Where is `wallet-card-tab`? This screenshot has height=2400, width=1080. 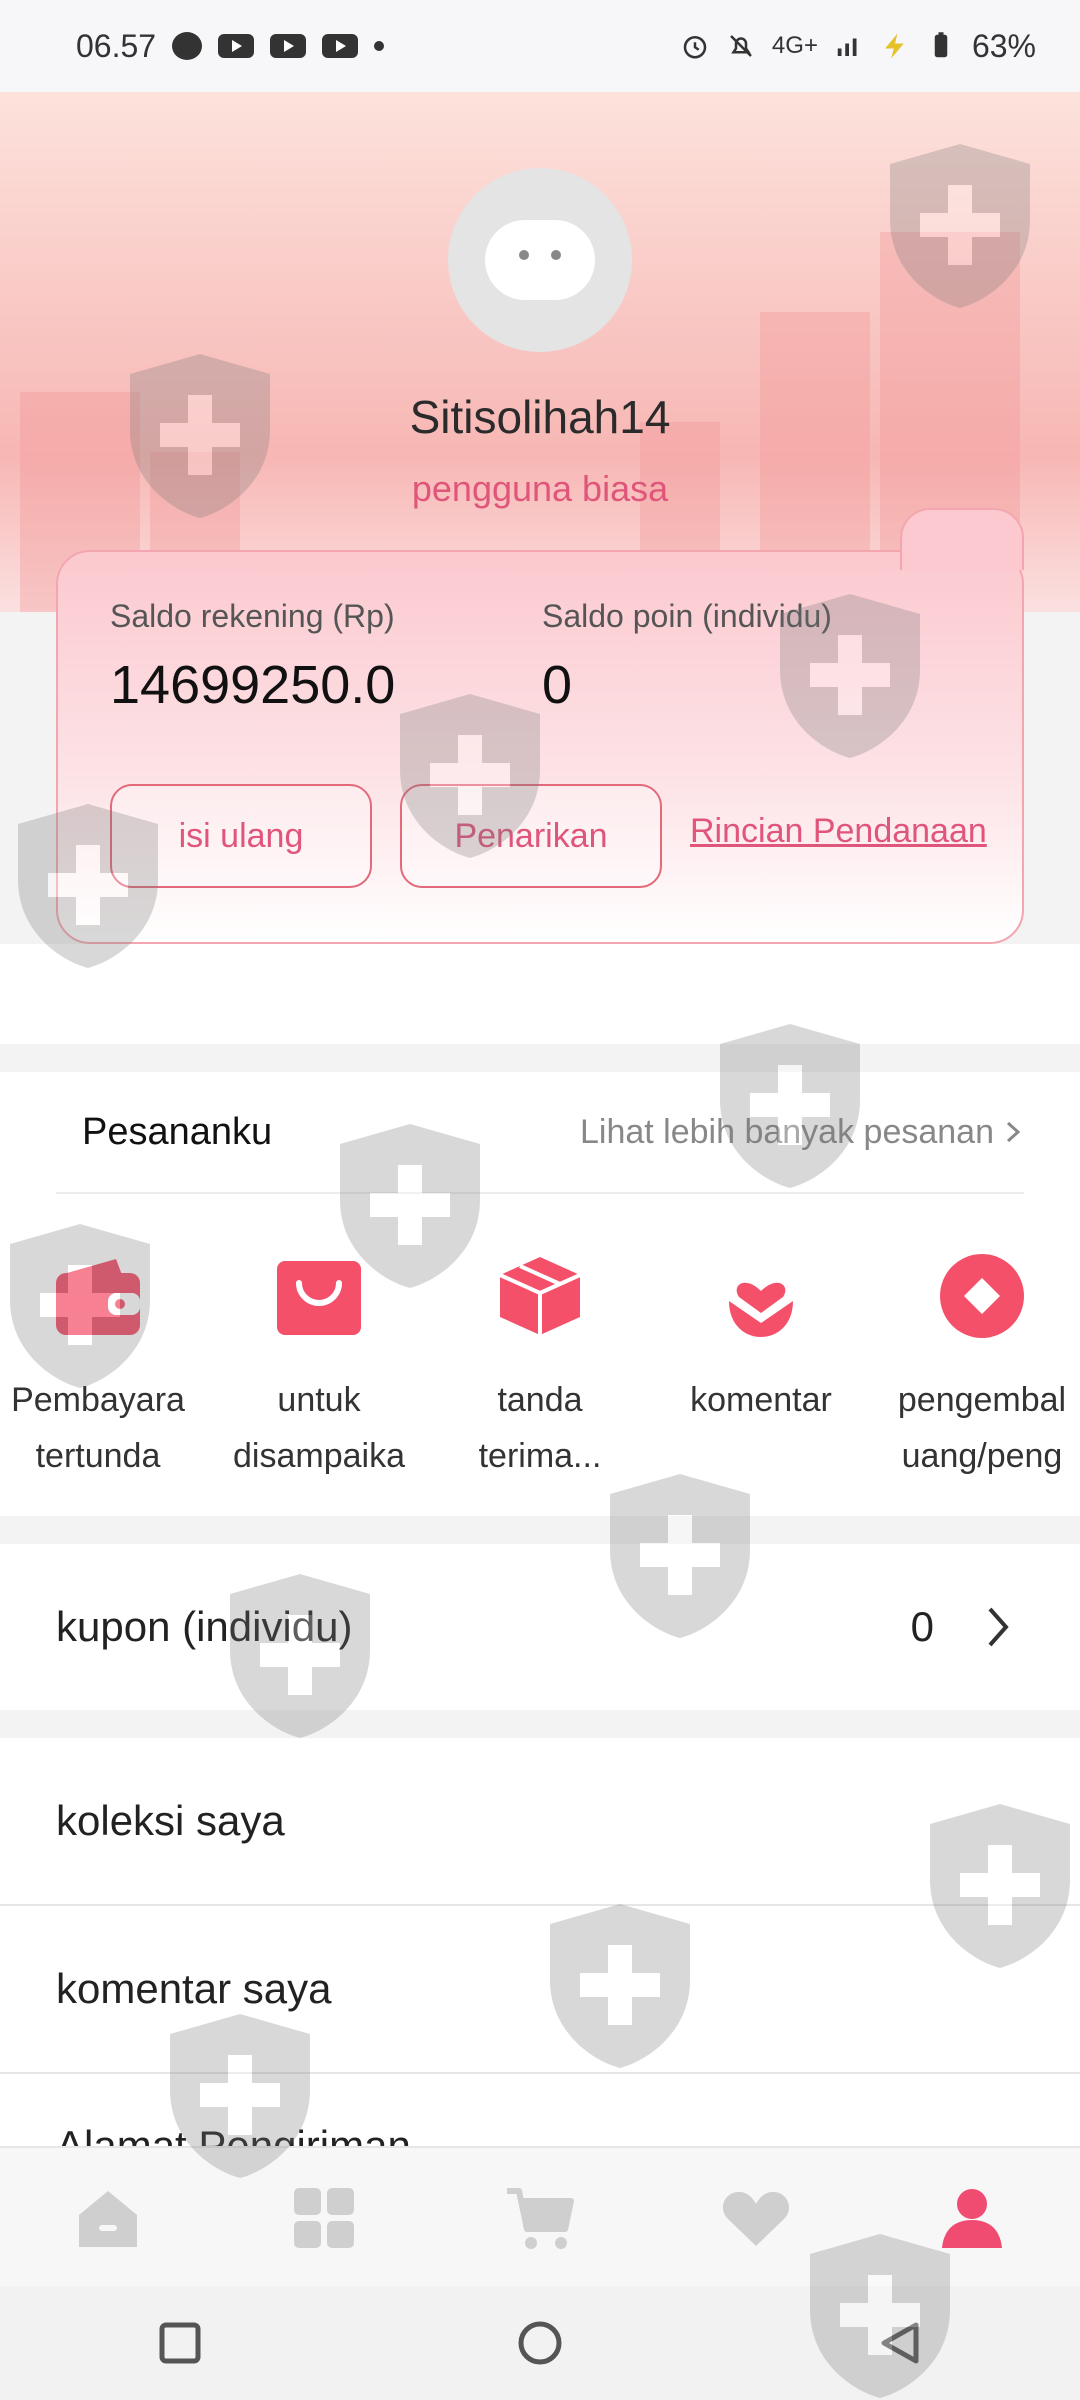
wallet-card-tab is located at coordinates (962, 539).